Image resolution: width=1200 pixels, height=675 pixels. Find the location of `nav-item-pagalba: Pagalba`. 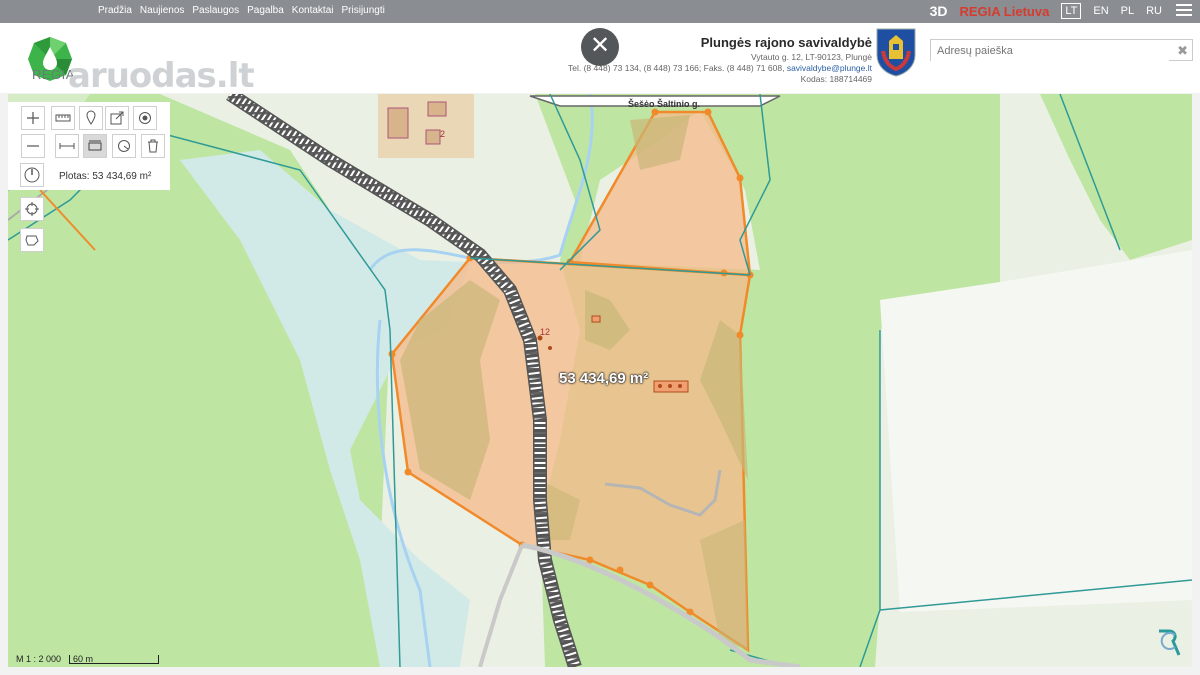

nav-item-pagalba: Pagalba is located at coordinates (265, 10).